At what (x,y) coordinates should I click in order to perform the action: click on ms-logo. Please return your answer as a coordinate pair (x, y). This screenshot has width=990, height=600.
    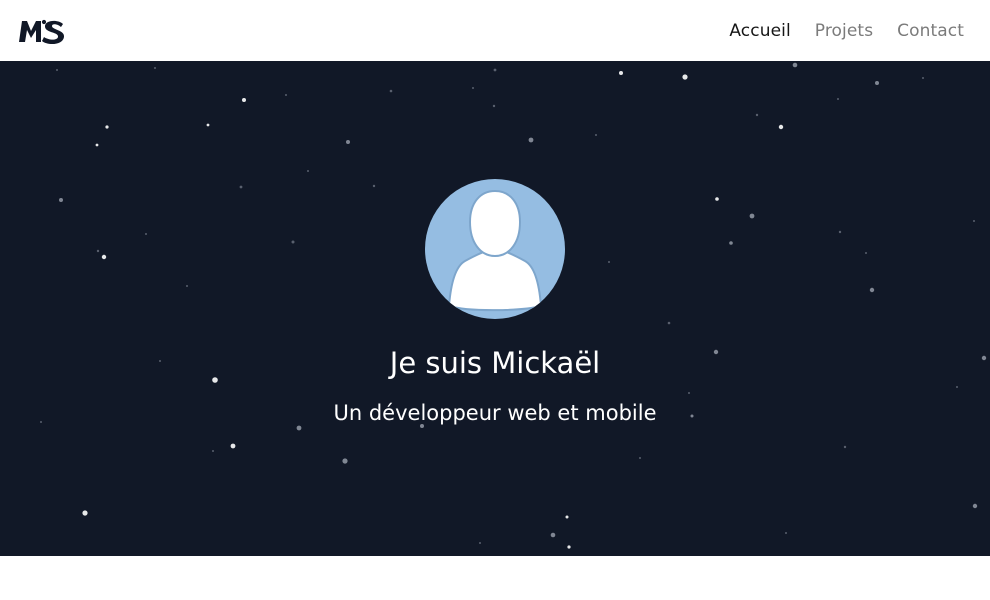
    Looking at the image, I should click on (43, 31).